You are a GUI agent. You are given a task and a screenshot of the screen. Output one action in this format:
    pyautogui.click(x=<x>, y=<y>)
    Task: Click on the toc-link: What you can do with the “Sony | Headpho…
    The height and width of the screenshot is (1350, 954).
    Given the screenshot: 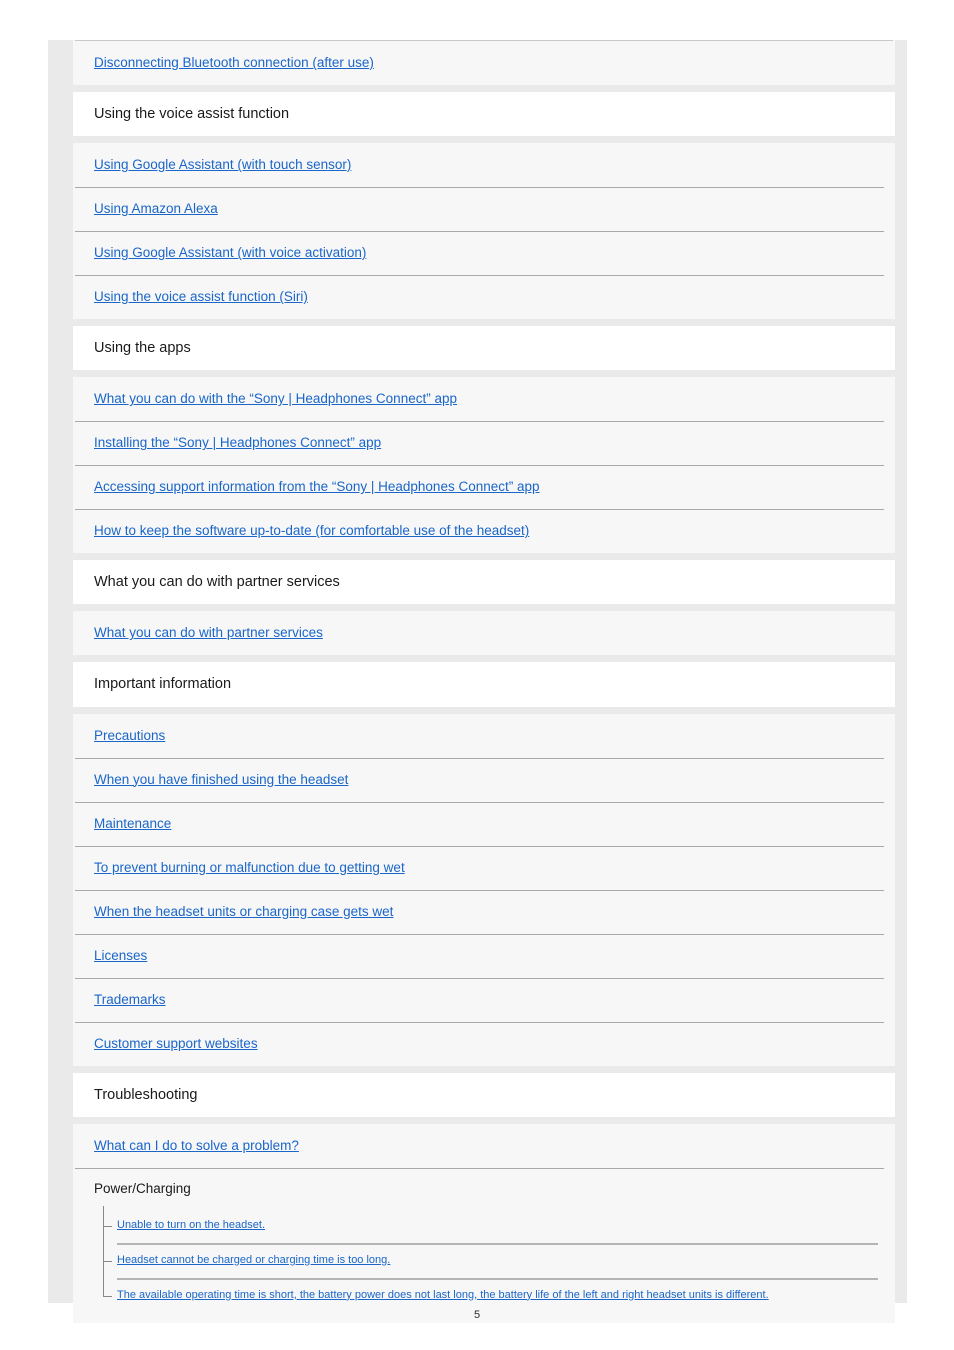 What is the action you would take?
    pyautogui.click(x=275, y=398)
    